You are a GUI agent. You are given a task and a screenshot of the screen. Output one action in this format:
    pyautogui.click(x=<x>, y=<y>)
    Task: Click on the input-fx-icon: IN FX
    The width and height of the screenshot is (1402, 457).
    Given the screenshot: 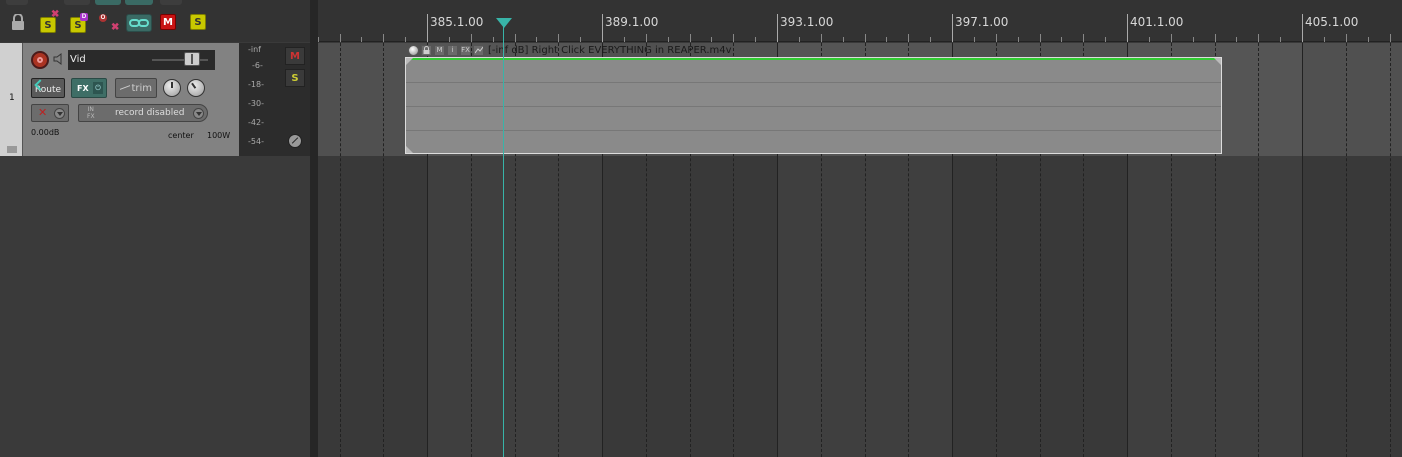 What is the action you would take?
    pyautogui.click(x=91, y=113)
    